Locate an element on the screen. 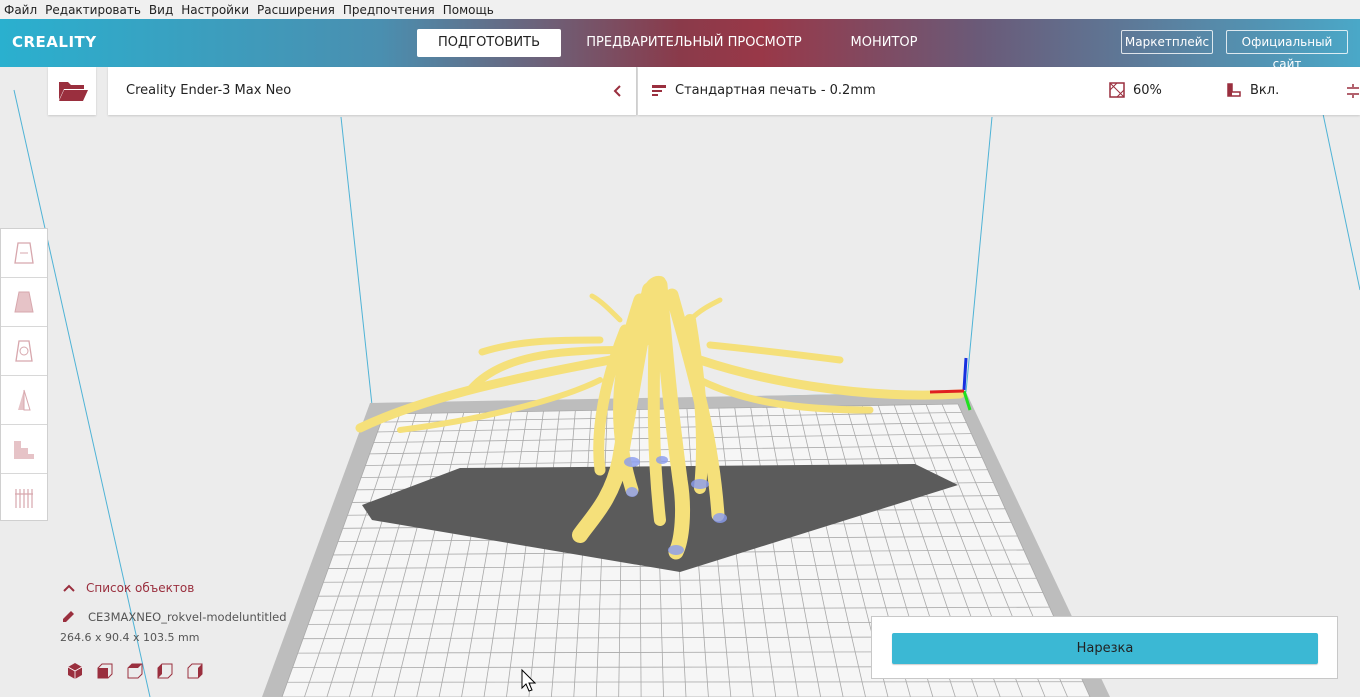 This screenshot has width=1360, height=697. mirror-icon is located at coordinates (24, 400).